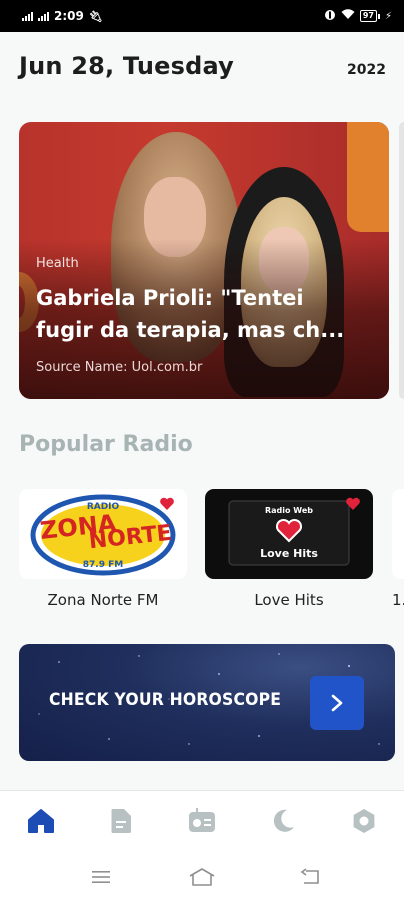 This screenshot has width=404, height=900. Describe the element at coordinates (330, 16) in the screenshot. I see `data-saver-icon` at that location.